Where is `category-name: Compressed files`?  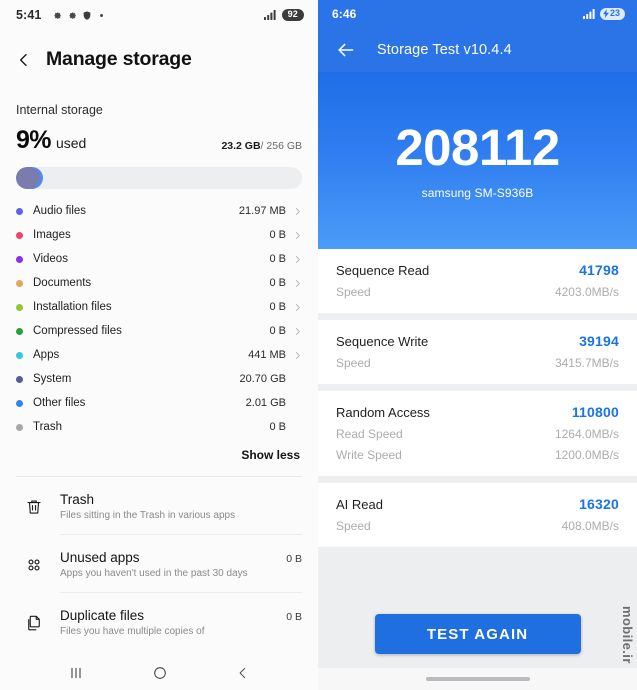 category-name: Compressed files is located at coordinates (77, 331).